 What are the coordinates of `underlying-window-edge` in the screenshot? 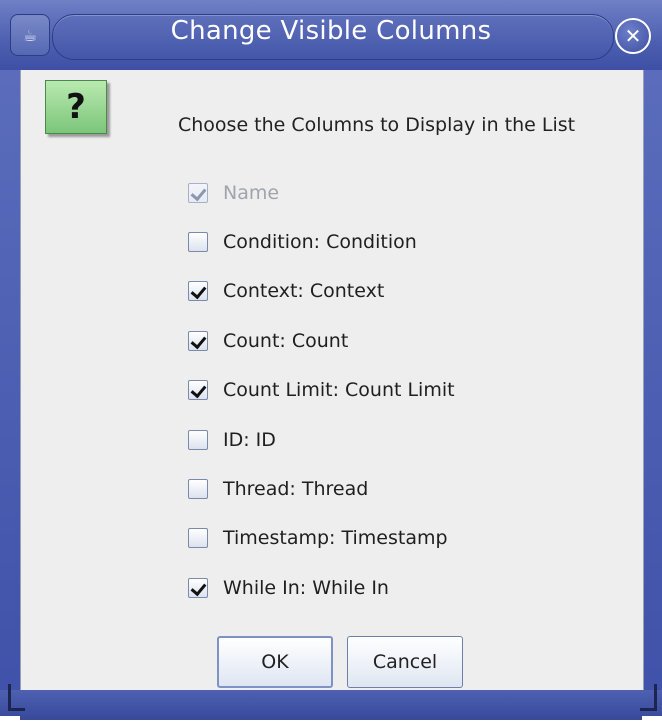 It's located at (331, 718).